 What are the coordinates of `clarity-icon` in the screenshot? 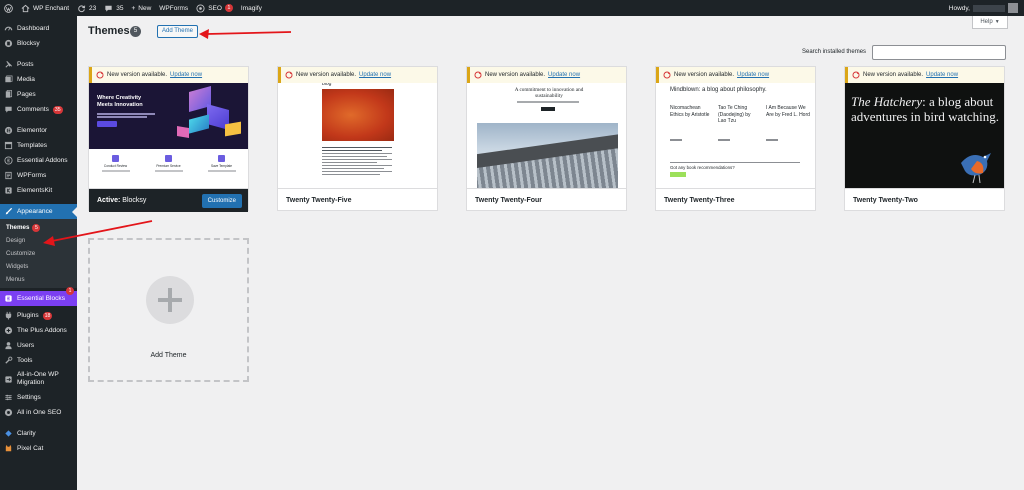 It's located at (8, 433).